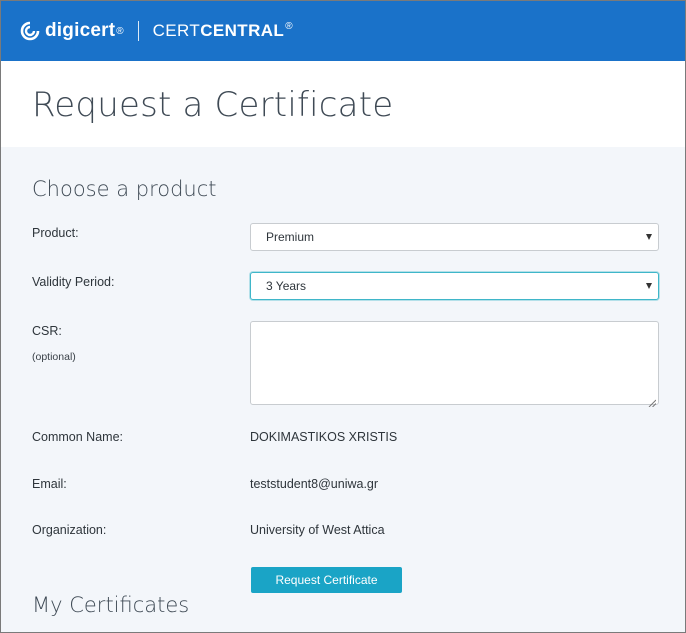  I want to click on header-divider, so click(138, 31).